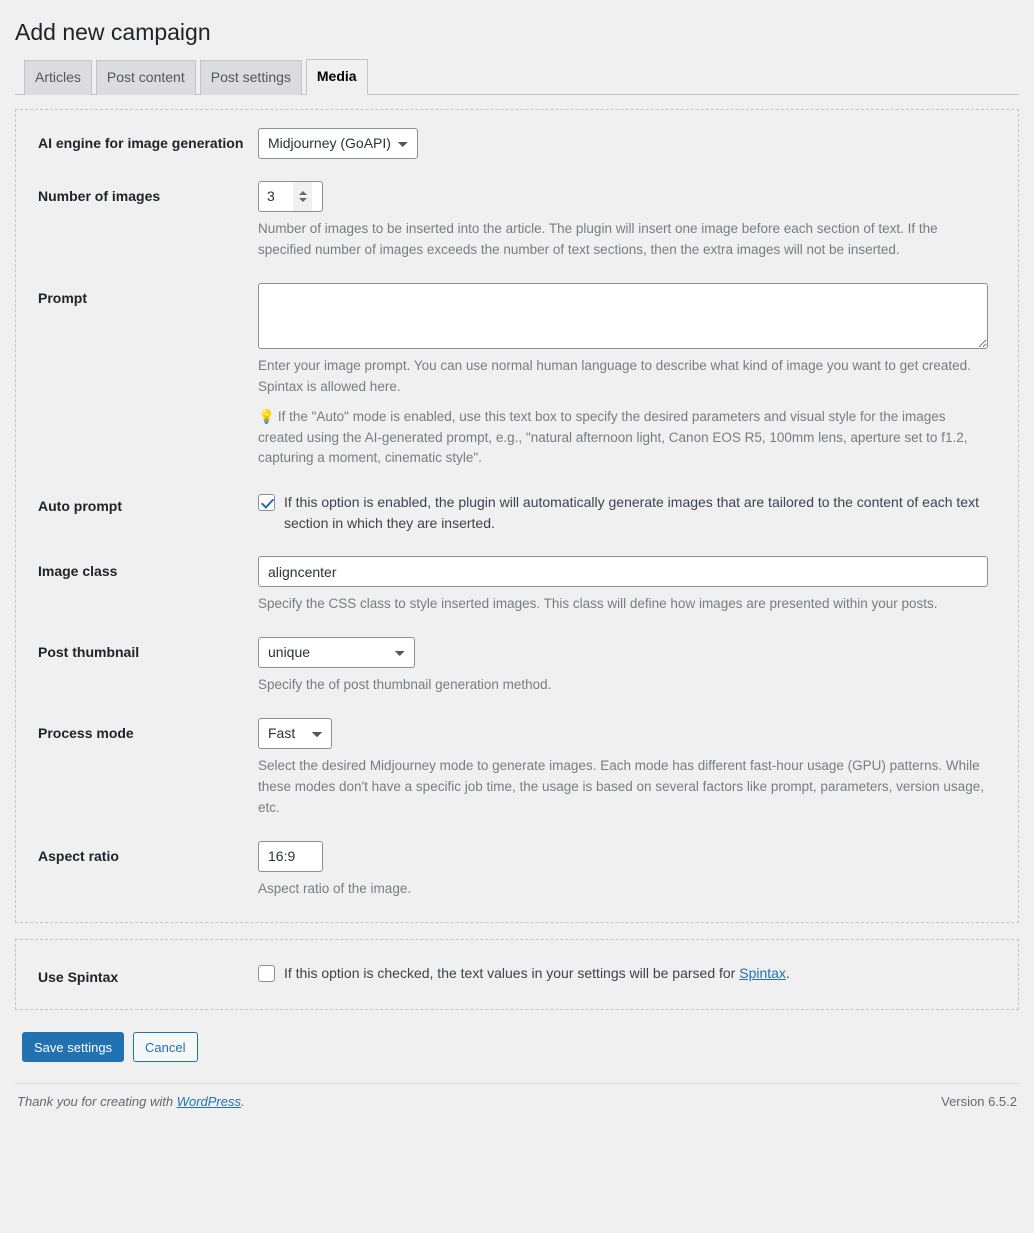 The image size is (1034, 1233). I want to click on wordpress-link: WordPress, so click(209, 1101).